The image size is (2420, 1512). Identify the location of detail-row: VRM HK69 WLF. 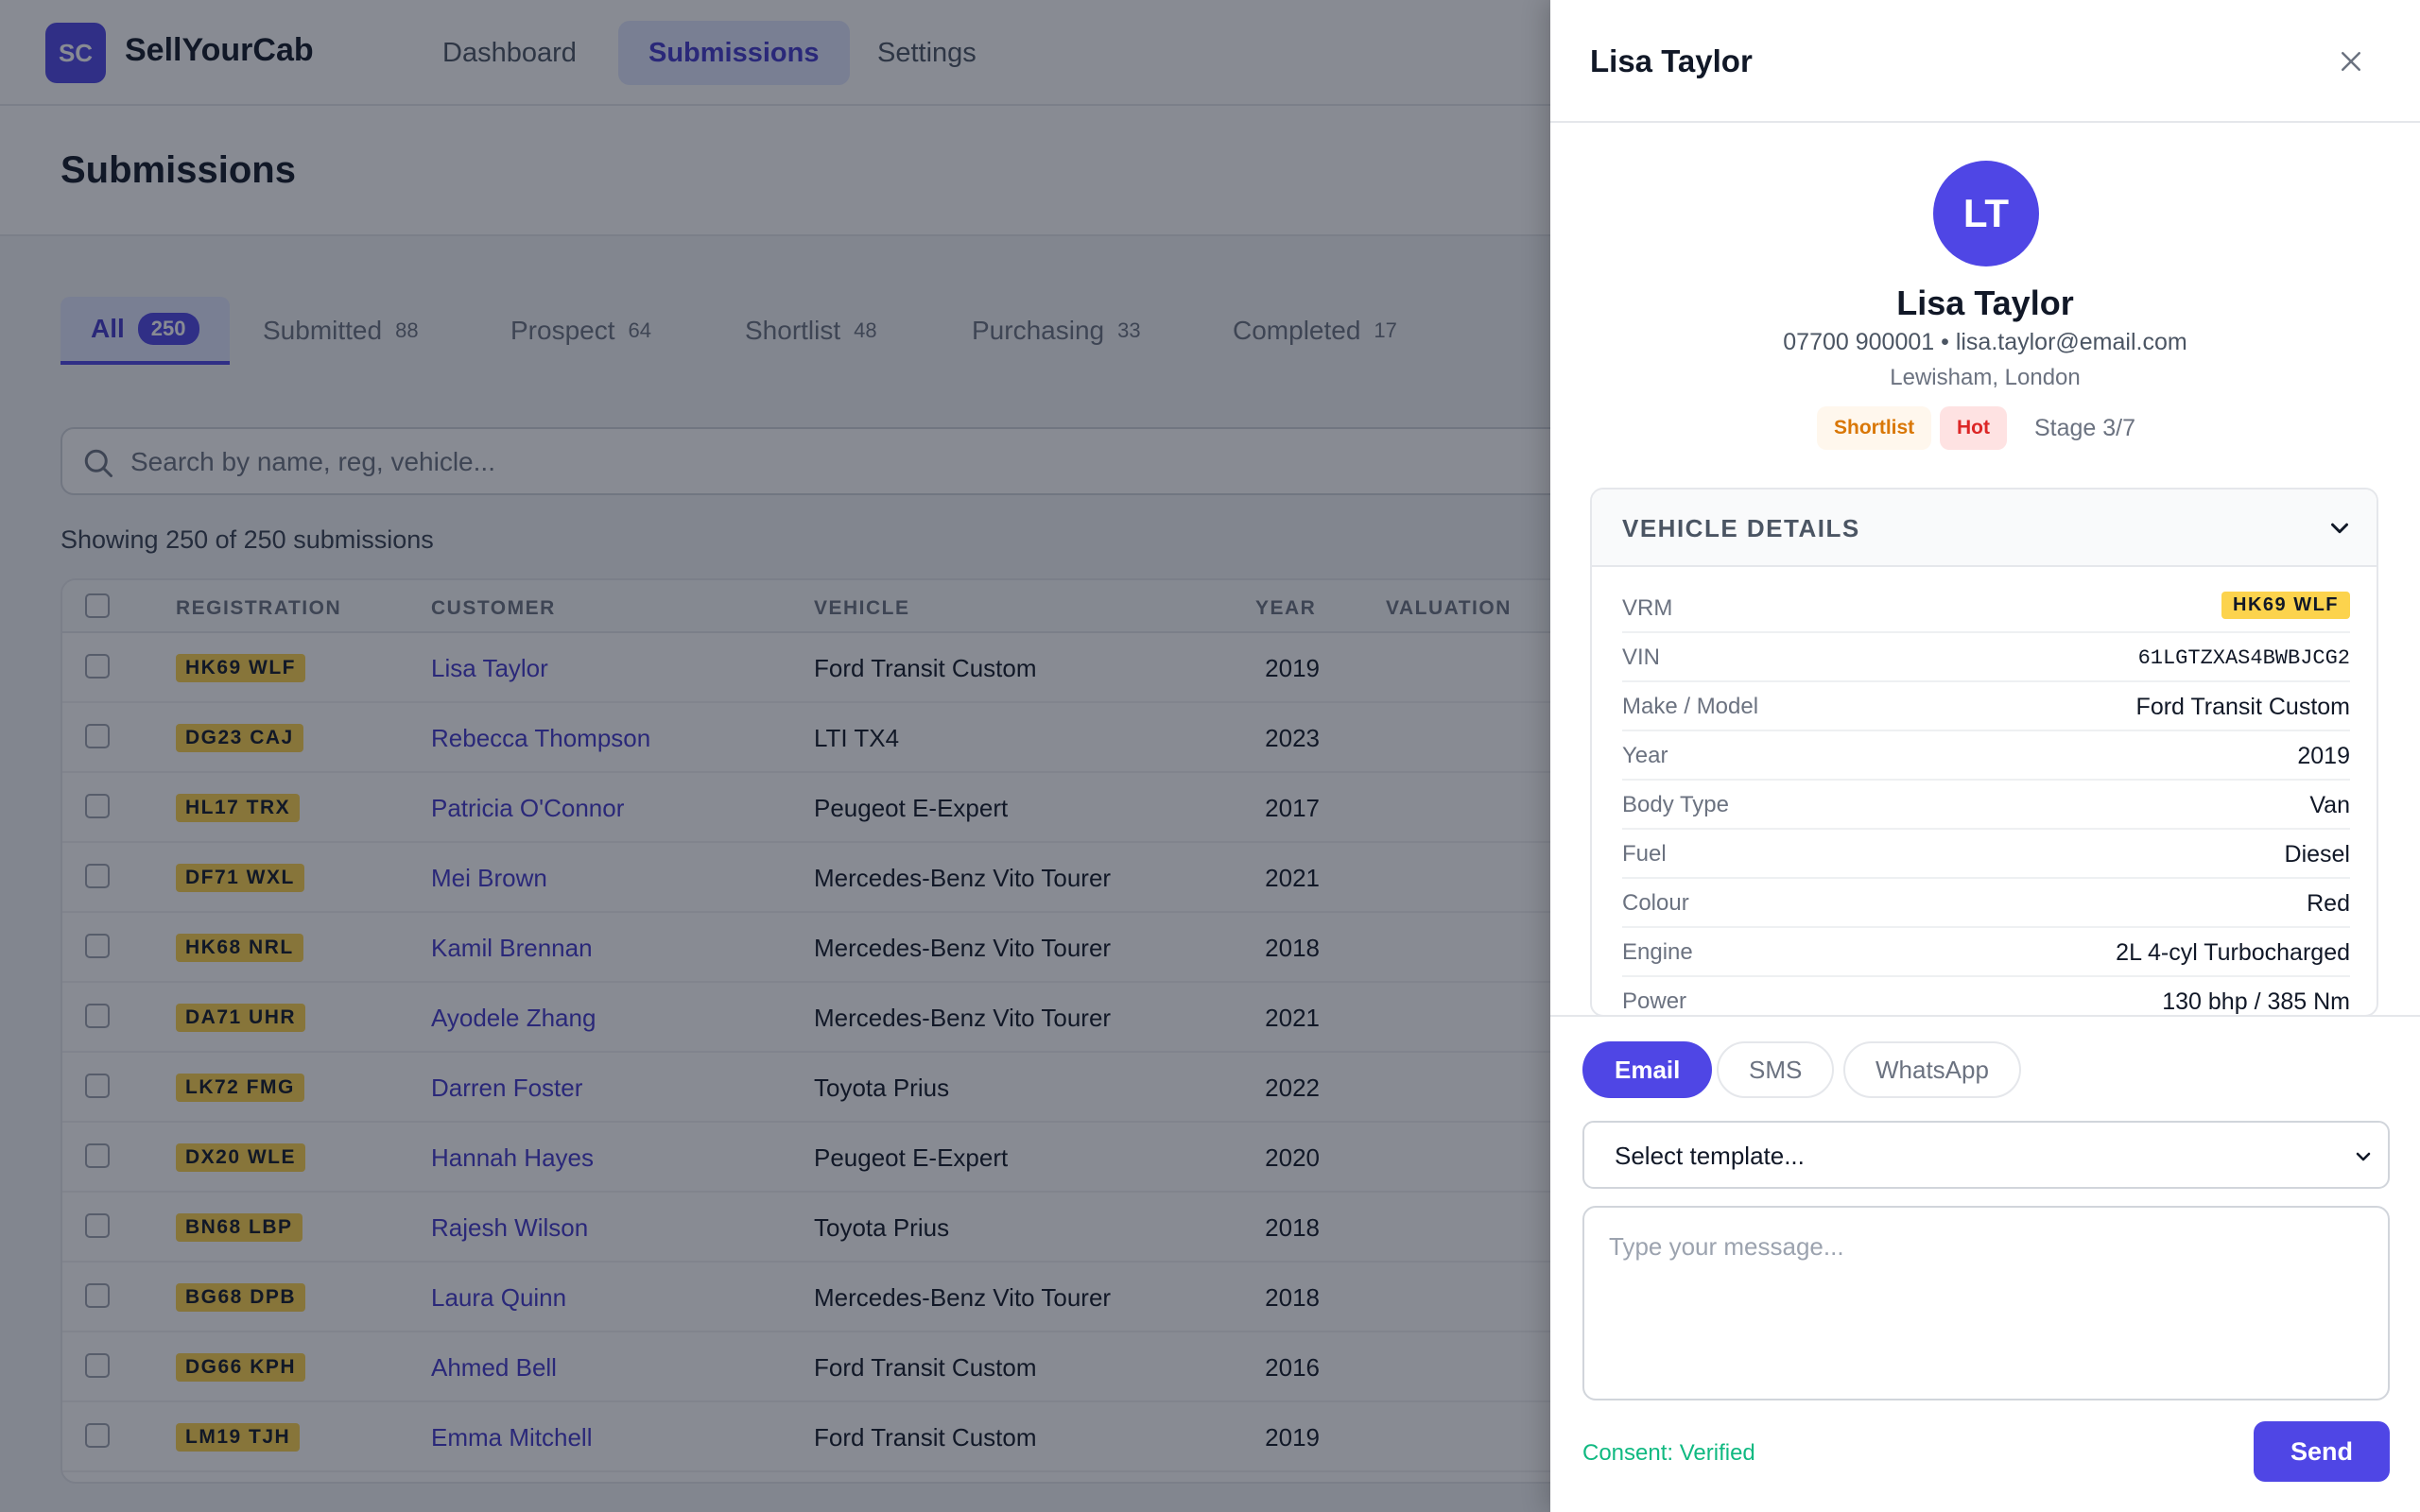
(1986, 608).